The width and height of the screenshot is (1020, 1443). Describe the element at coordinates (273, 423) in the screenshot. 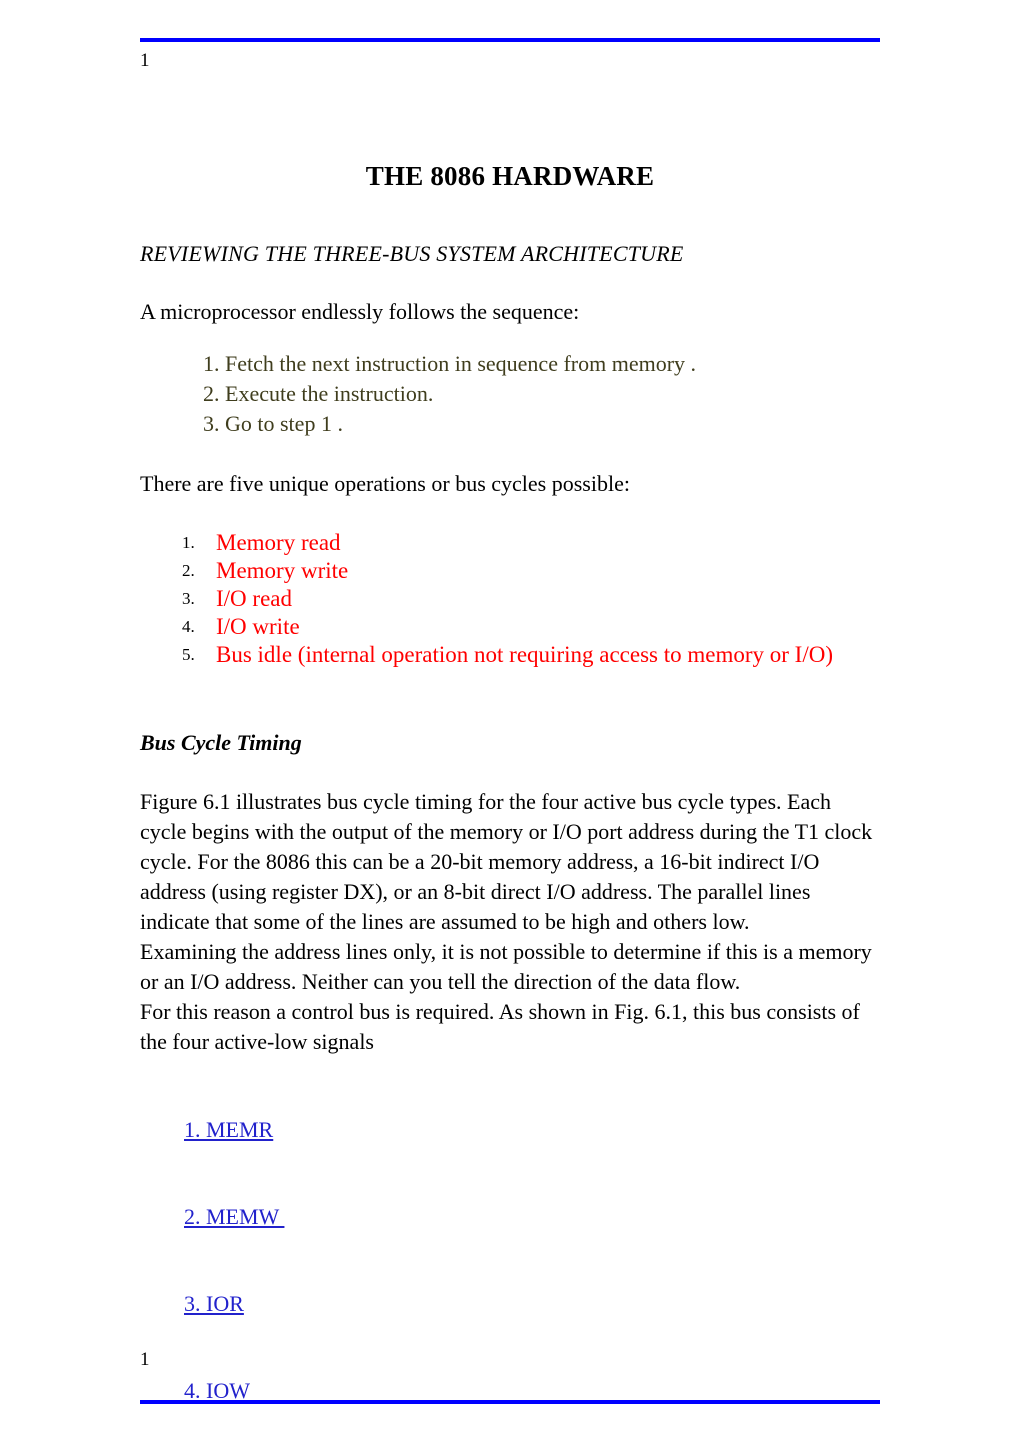

I see `sequence-step: 3. Go to step 1 .` at that location.